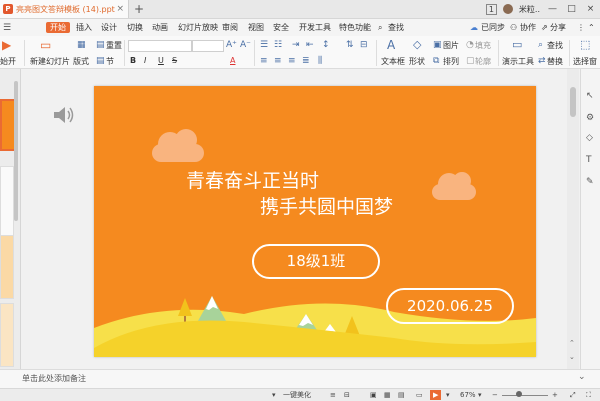 This screenshot has height=401, width=600. What do you see at coordinates (320, 61) in the screenshot?
I see `columns-icon: ⫼` at bounding box center [320, 61].